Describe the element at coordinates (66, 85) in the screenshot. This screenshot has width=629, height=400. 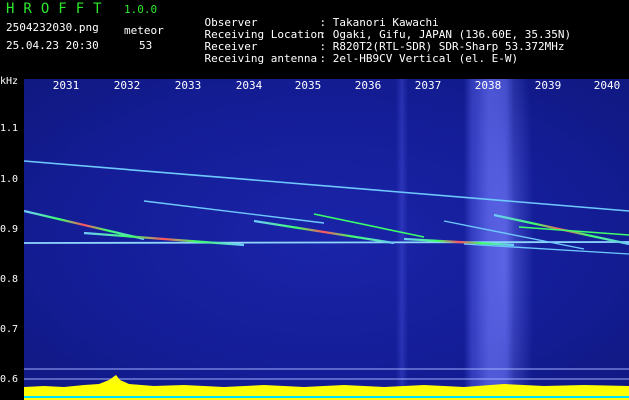
I see `time-tick-label: 2031` at that location.